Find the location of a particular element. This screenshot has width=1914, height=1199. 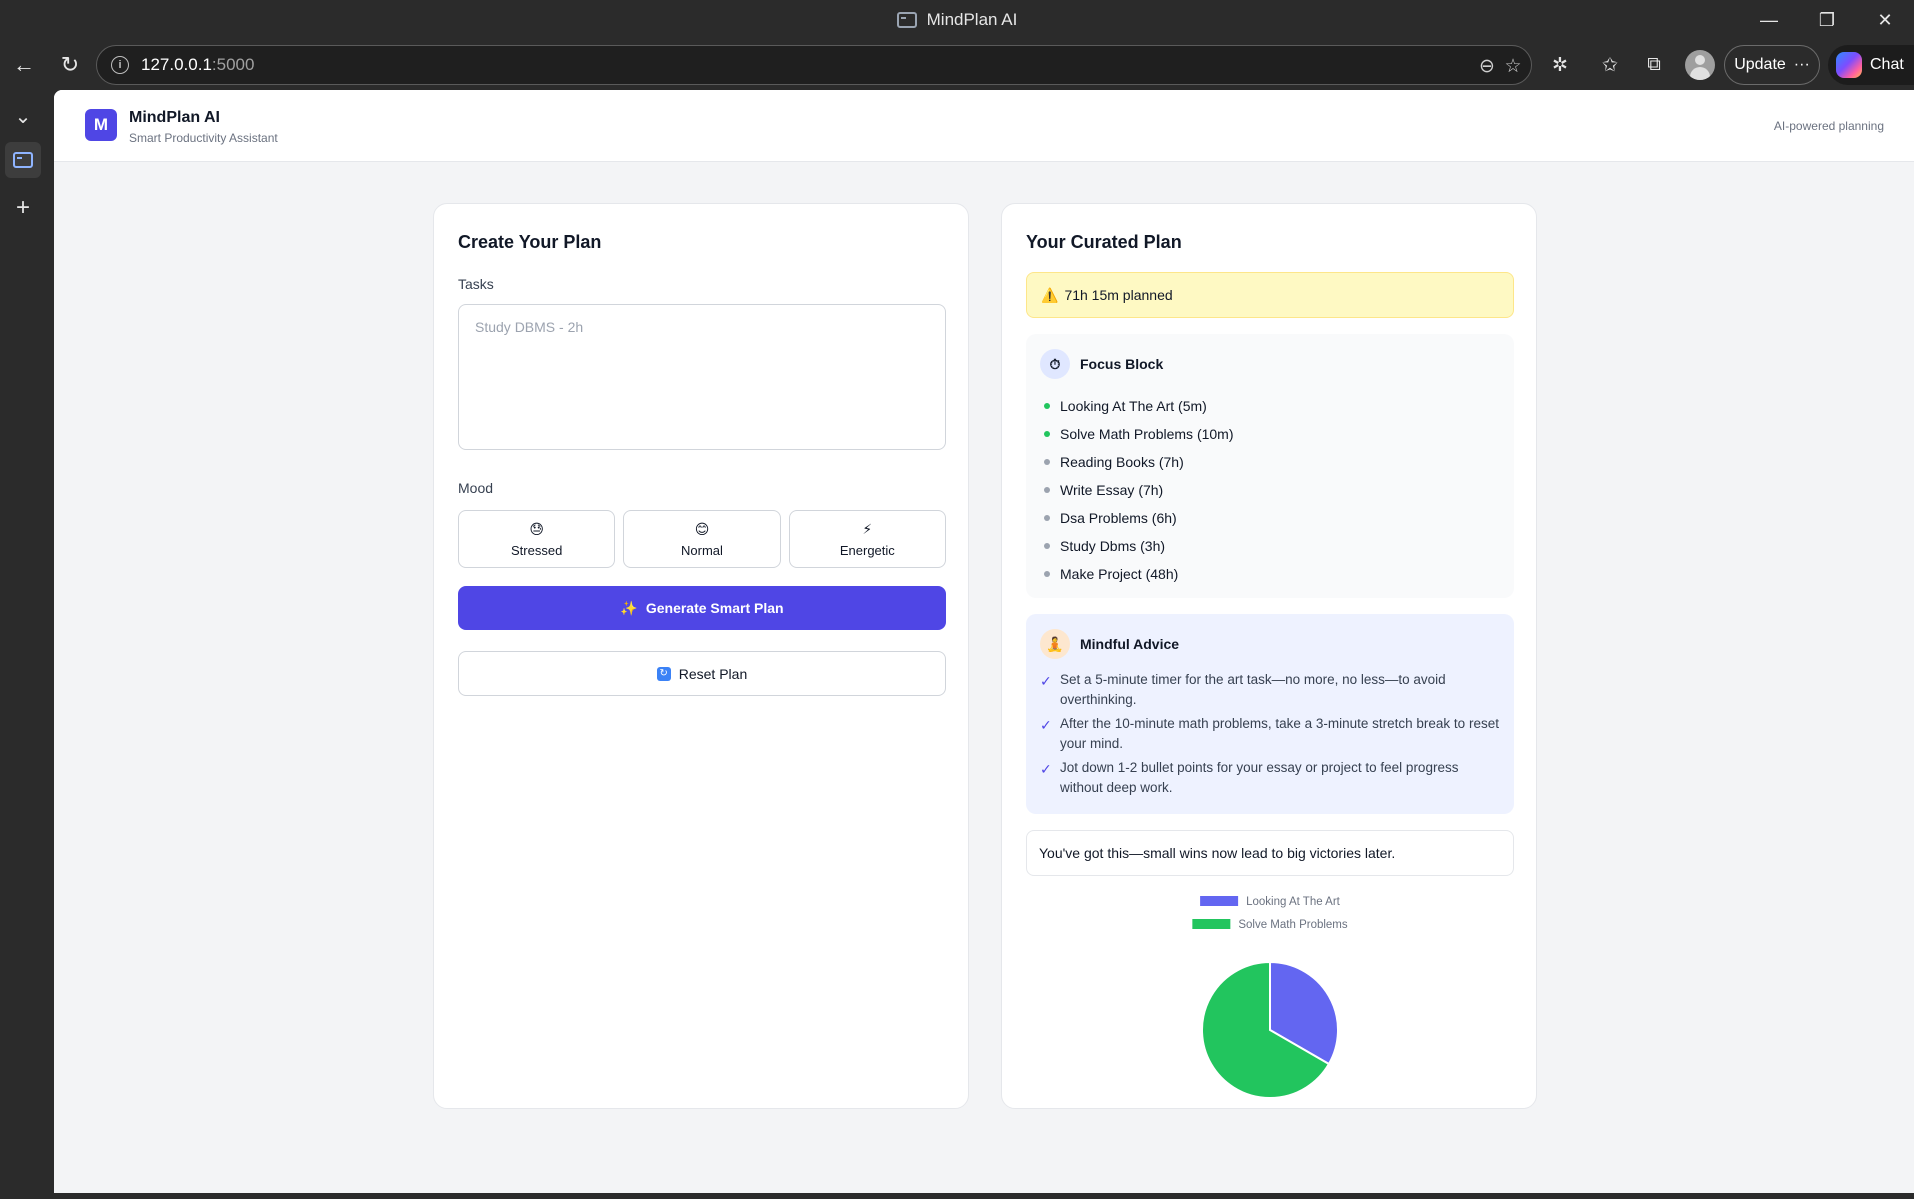

planned-time-warning: ⚠️ 71h 15m planned is located at coordinates (1270, 295).